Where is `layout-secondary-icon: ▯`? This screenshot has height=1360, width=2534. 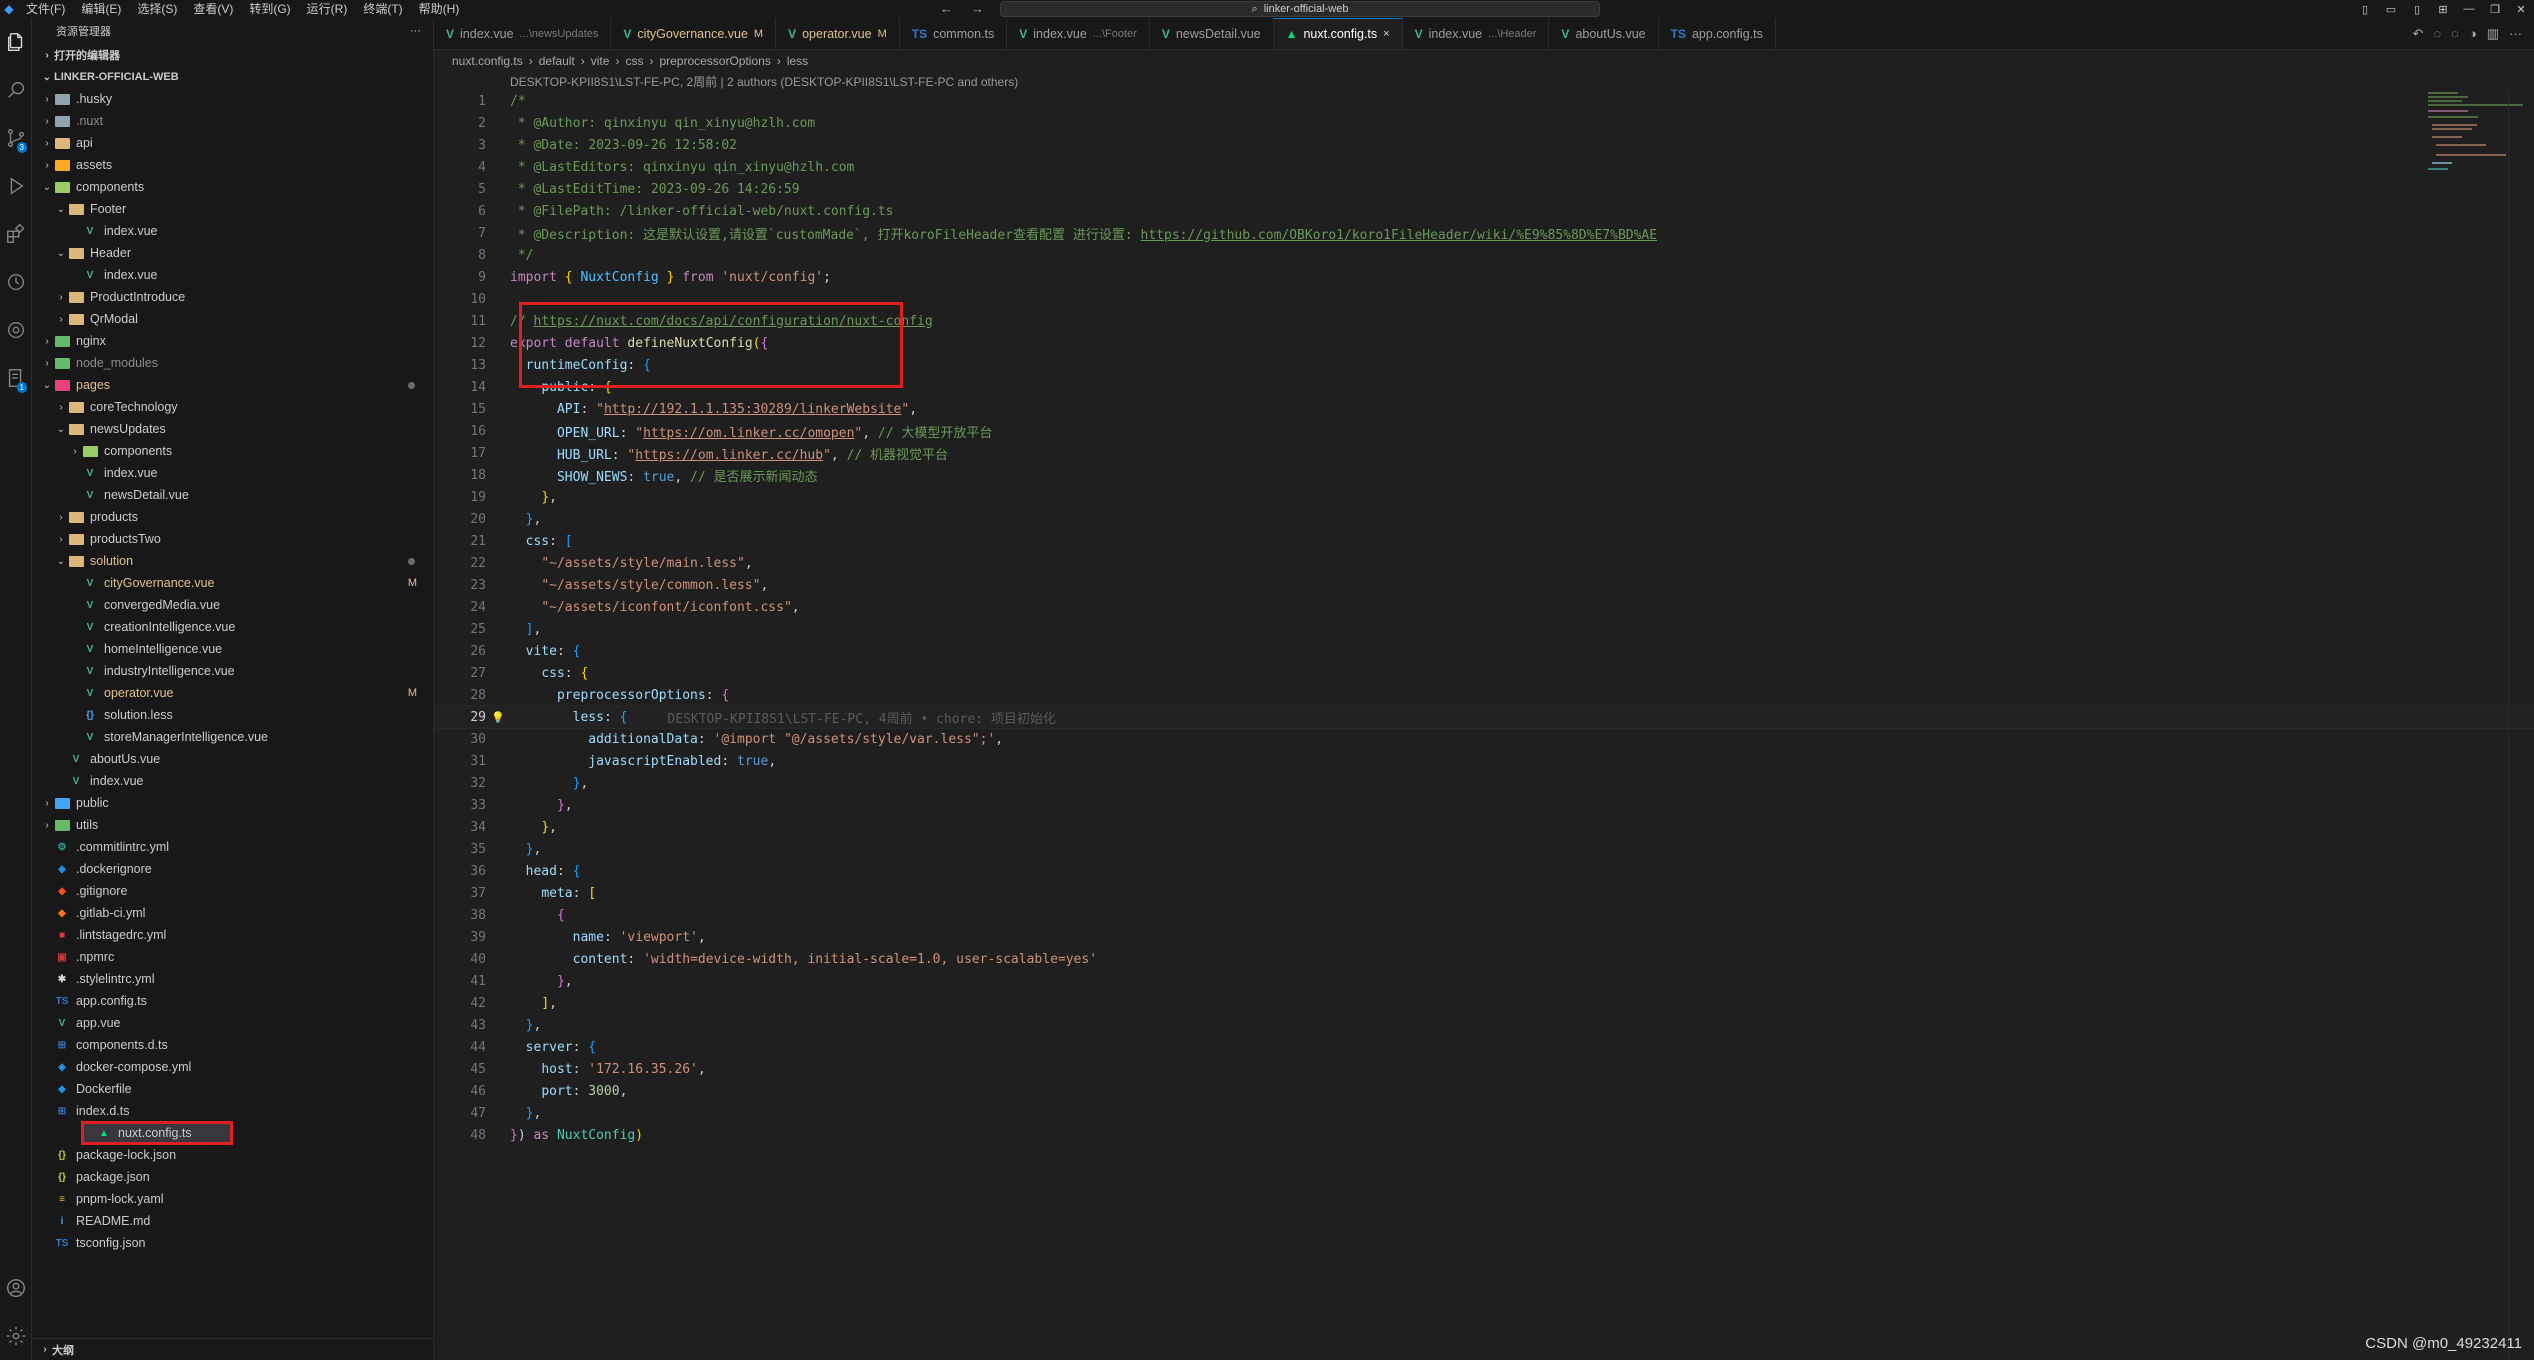 layout-secondary-icon: ▯ is located at coordinates (2417, 9).